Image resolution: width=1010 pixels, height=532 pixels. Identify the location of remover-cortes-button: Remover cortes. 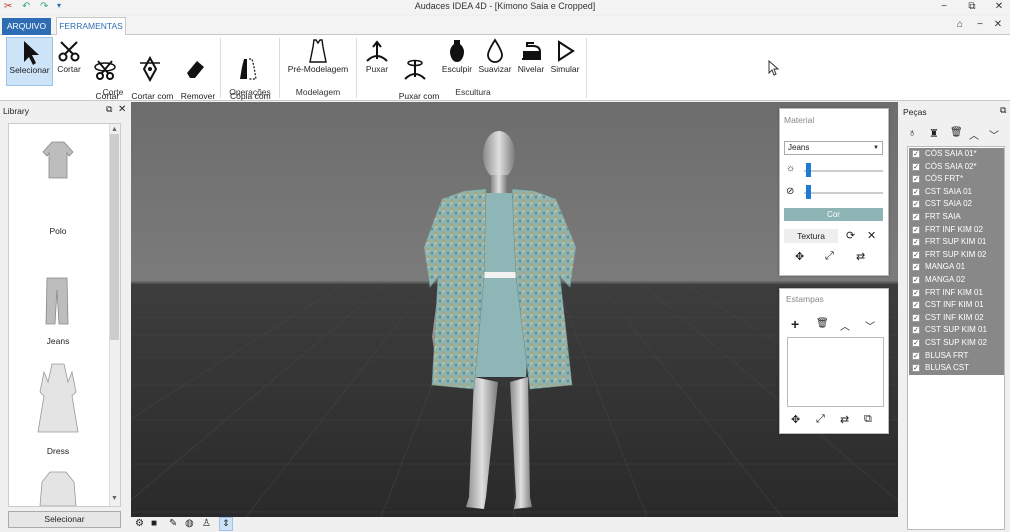
(195, 73).